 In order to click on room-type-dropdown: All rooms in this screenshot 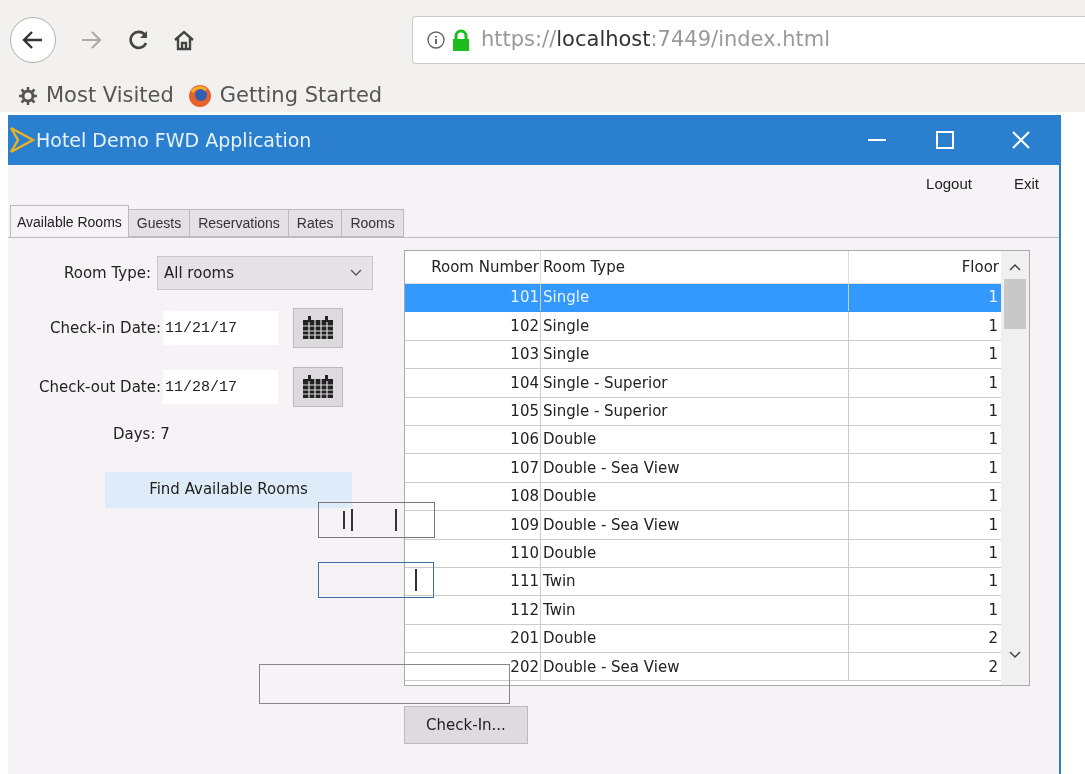, I will do `click(265, 273)`.